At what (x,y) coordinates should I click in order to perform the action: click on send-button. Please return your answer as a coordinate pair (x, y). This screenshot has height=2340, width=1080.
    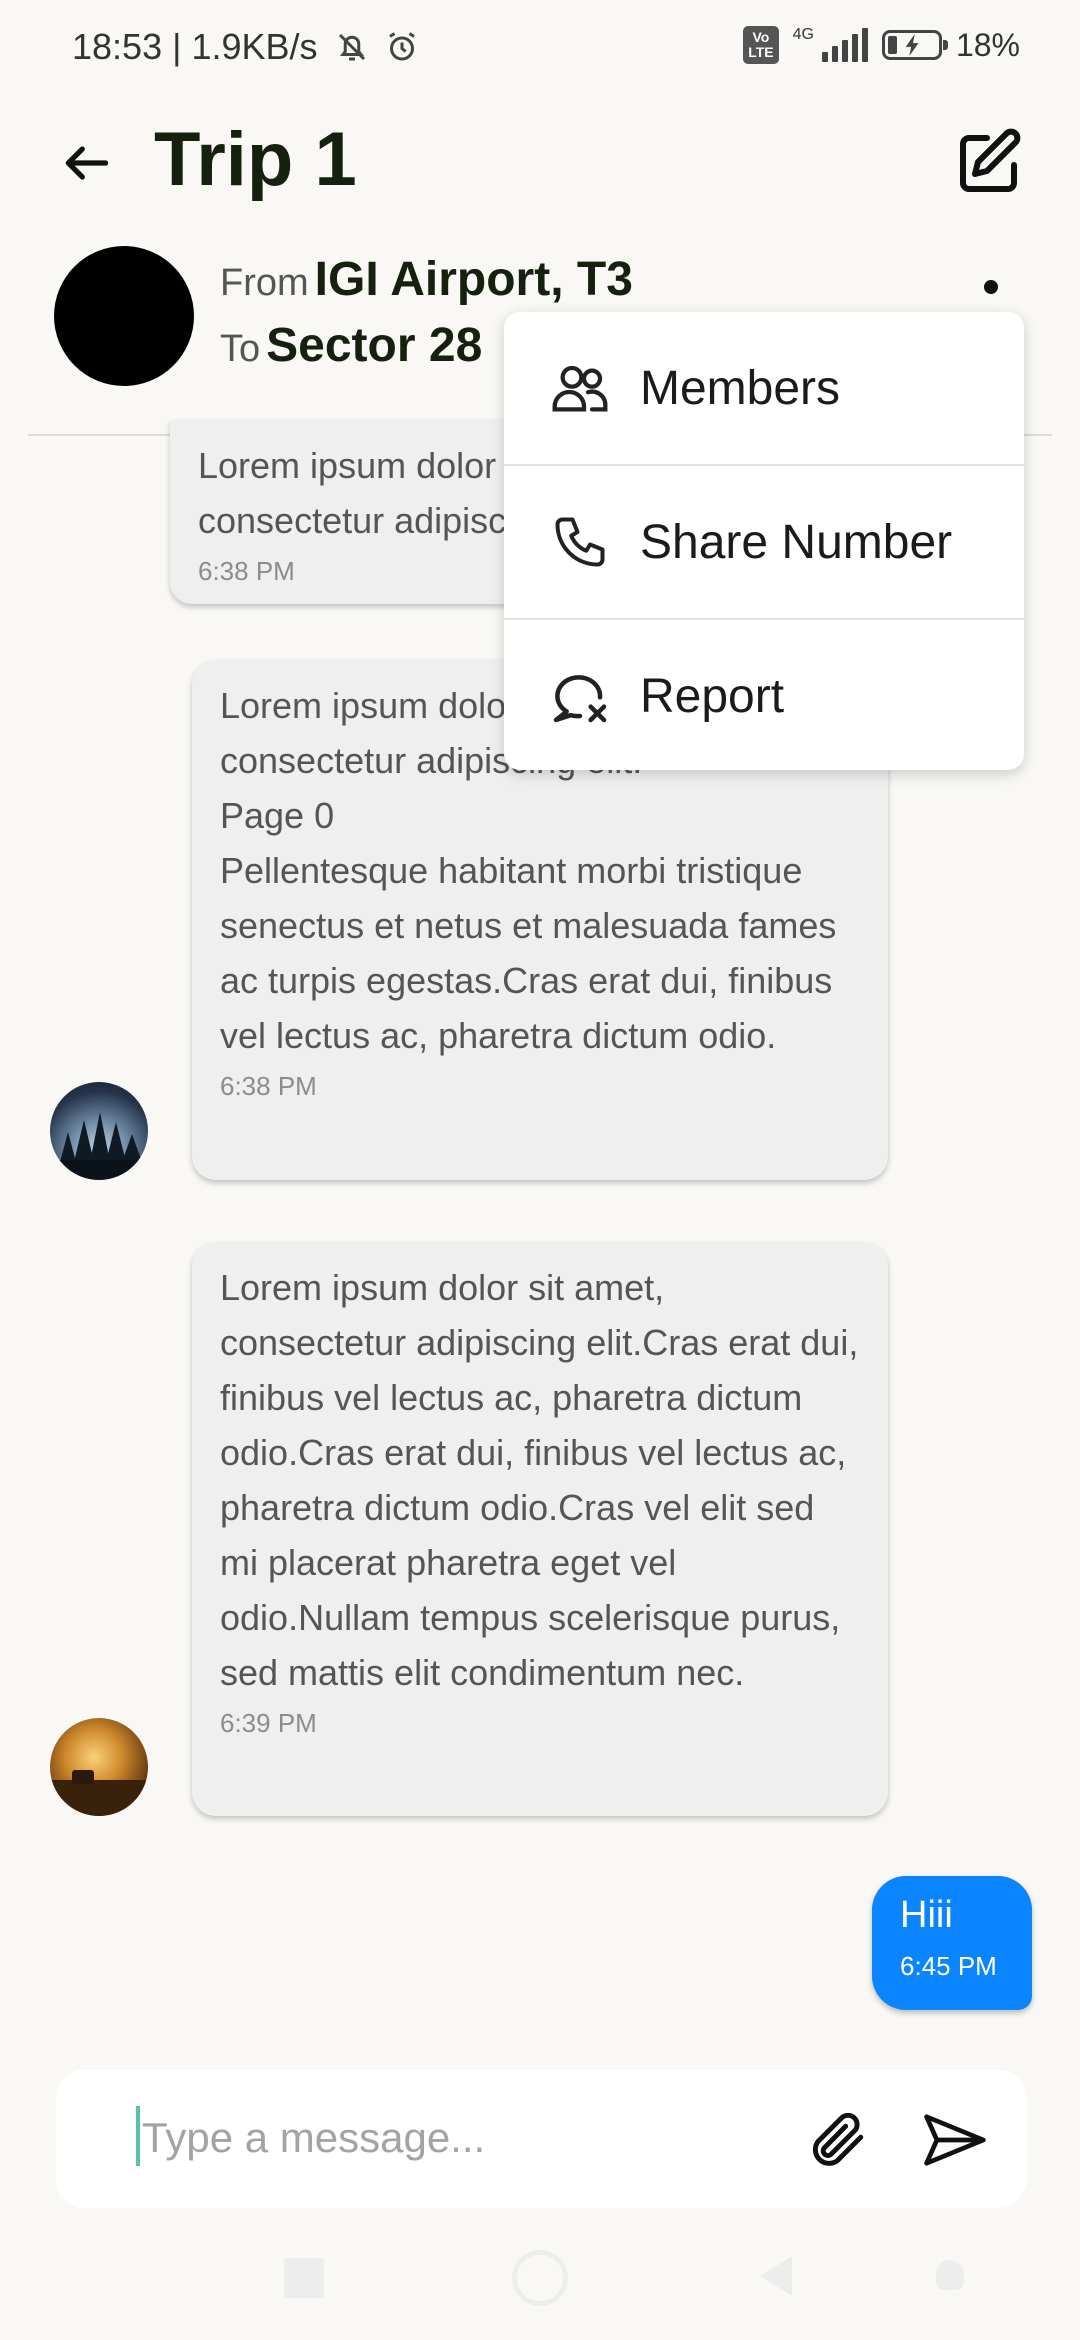
    Looking at the image, I should click on (955, 2140).